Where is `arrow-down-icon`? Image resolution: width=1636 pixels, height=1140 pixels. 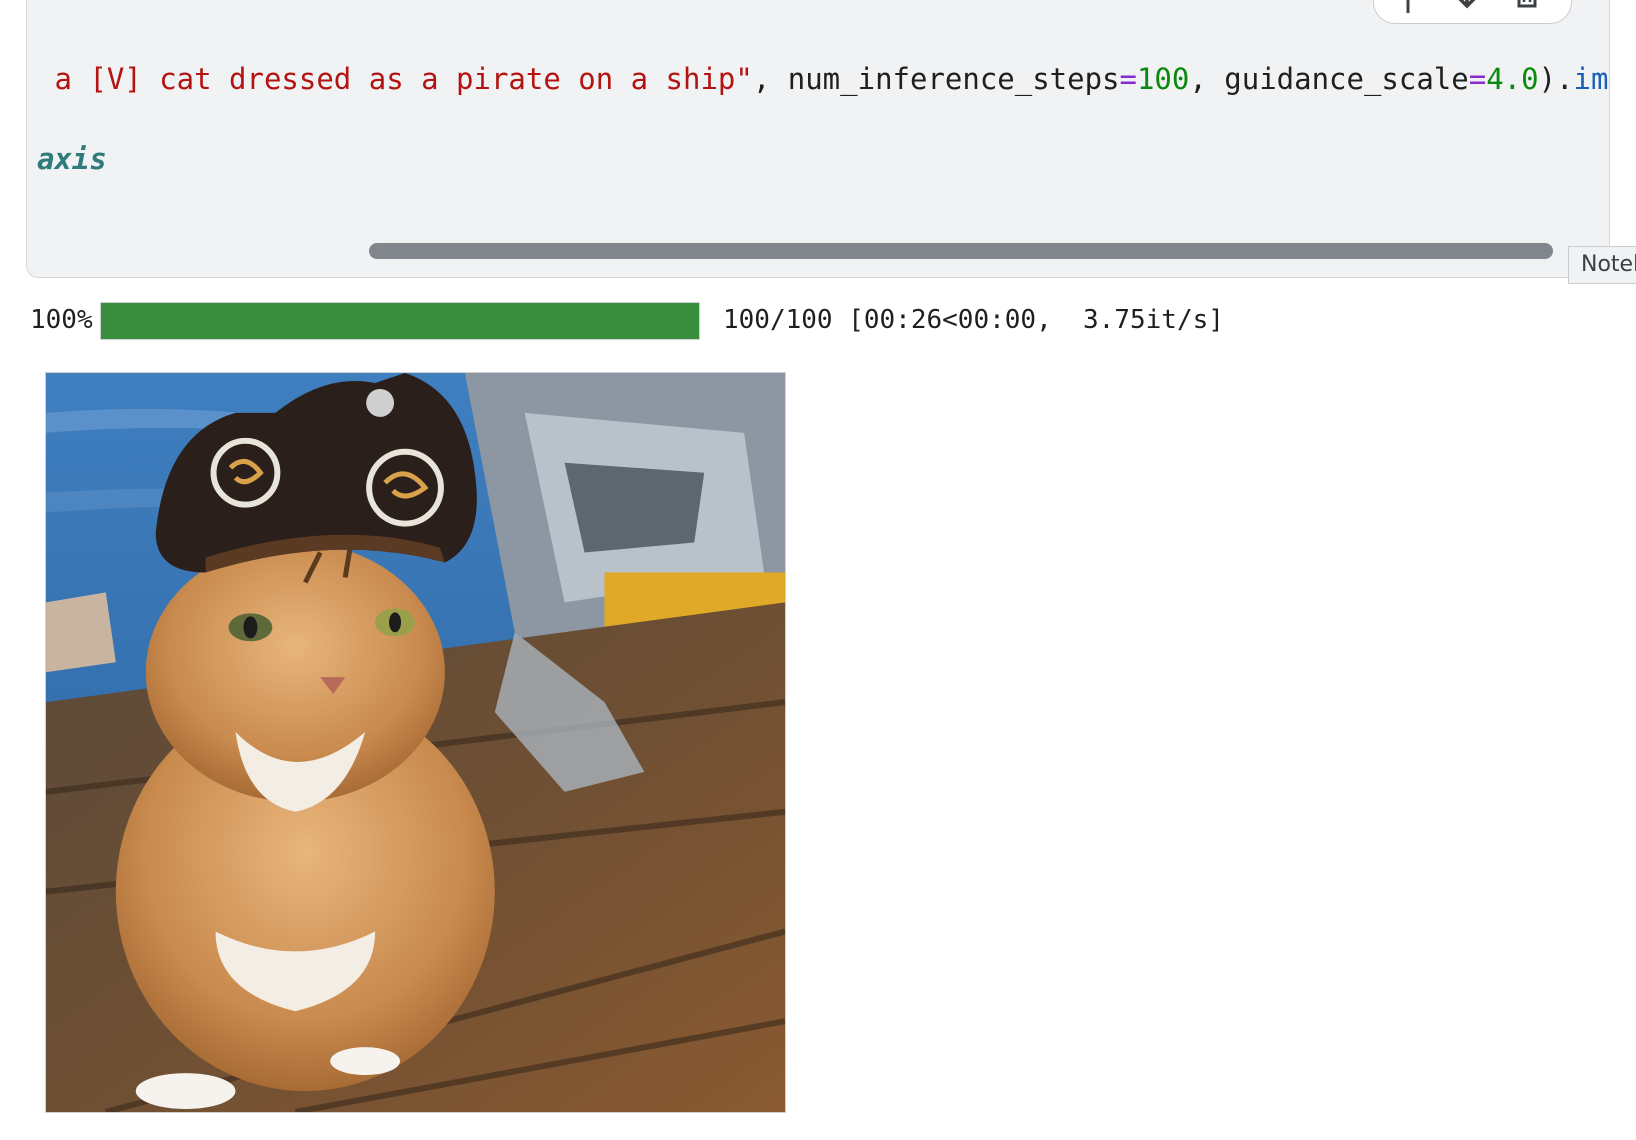 arrow-down-icon is located at coordinates (1467, 6).